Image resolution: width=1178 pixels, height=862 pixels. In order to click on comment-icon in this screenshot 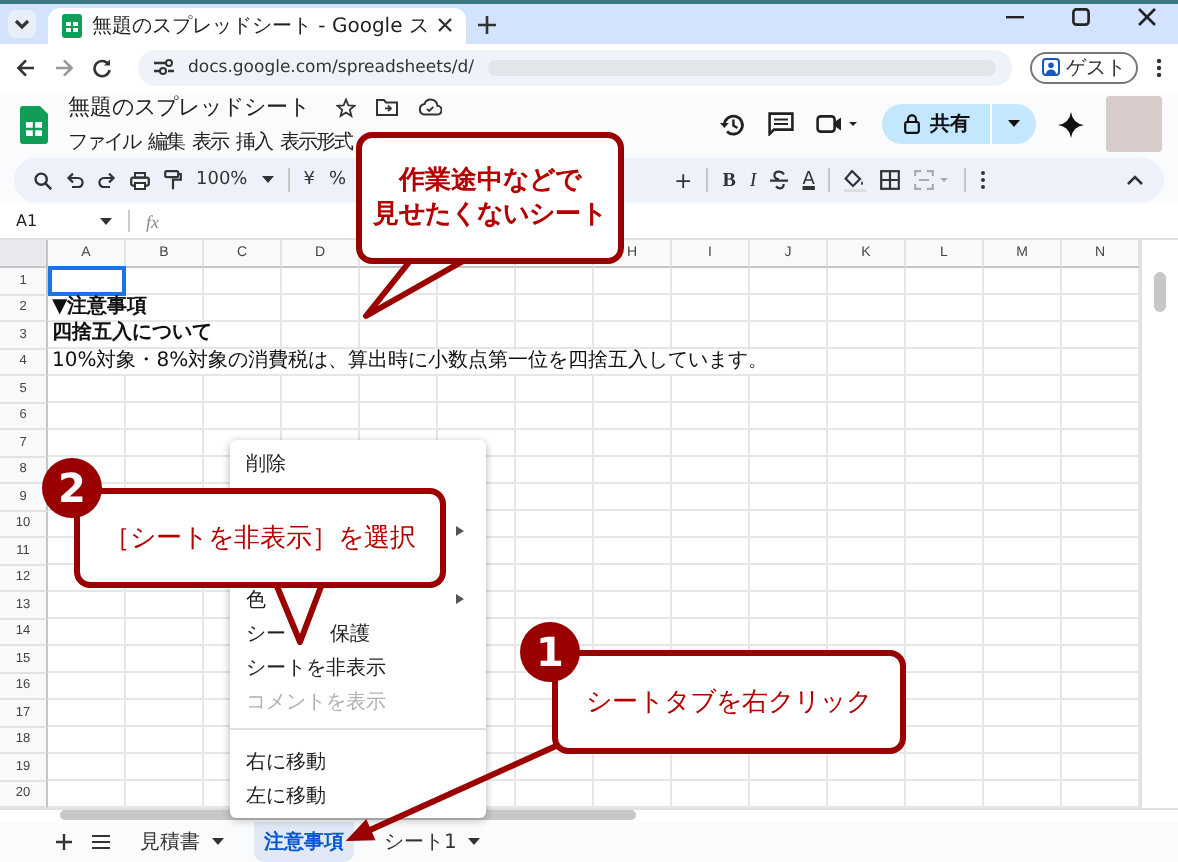, I will do `click(781, 124)`.